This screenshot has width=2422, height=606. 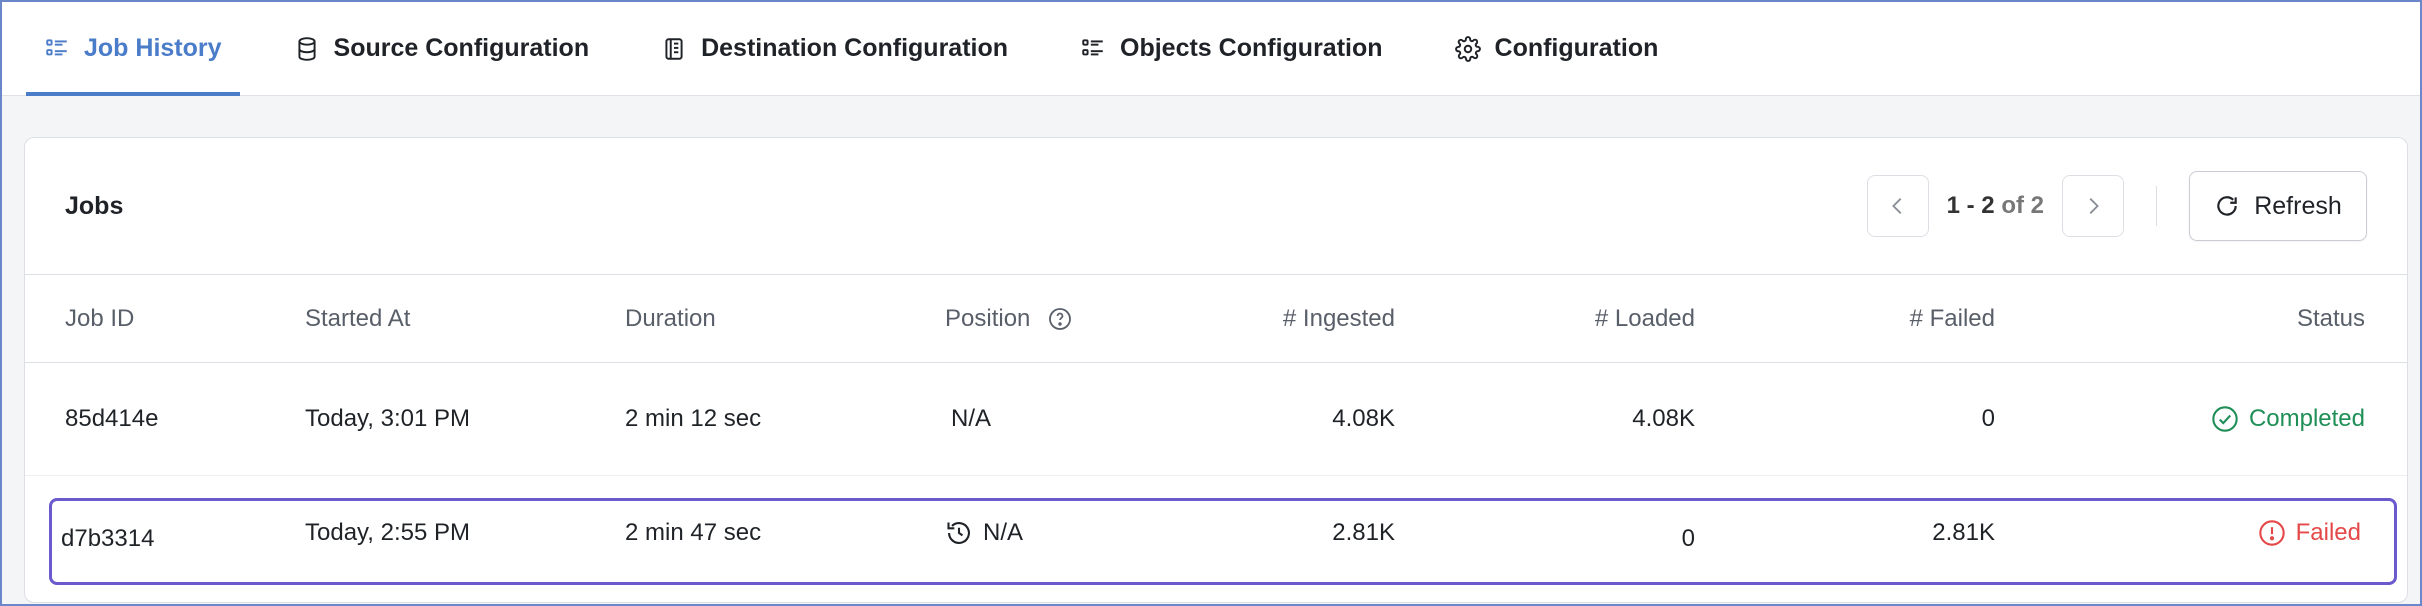 What do you see at coordinates (2298, 205) in the screenshot?
I see `refresh-label: Refresh` at bounding box center [2298, 205].